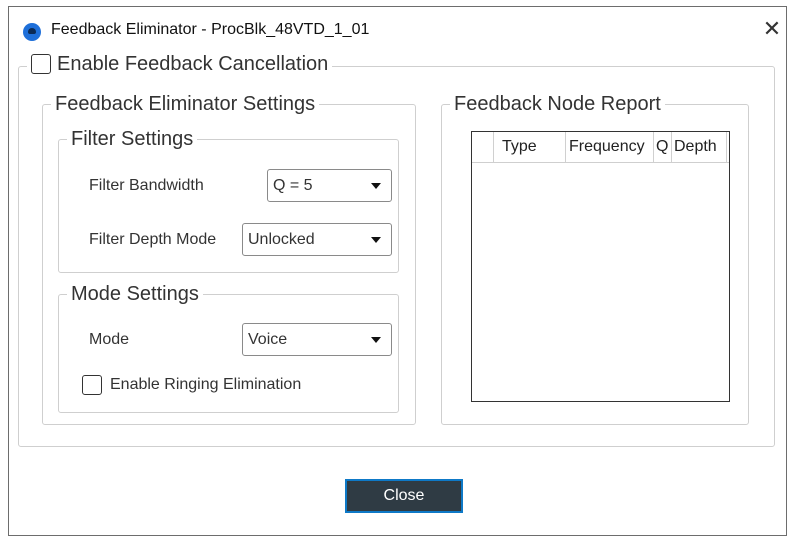  What do you see at coordinates (699, 147) in the screenshot?
I see `column-header-depth: Depth` at bounding box center [699, 147].